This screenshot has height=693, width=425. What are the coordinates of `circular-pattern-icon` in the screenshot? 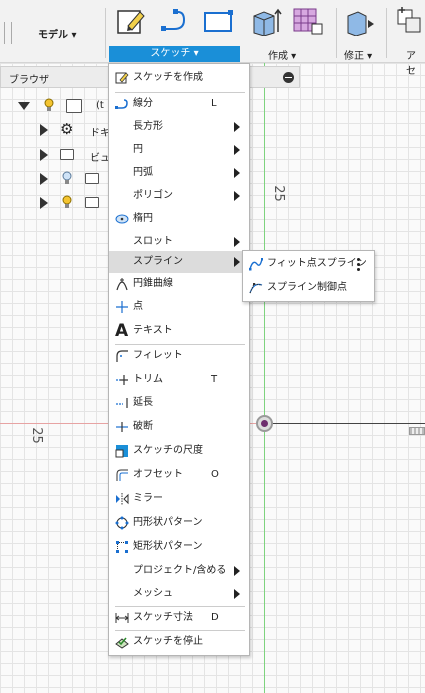 It's located at (122, 523).